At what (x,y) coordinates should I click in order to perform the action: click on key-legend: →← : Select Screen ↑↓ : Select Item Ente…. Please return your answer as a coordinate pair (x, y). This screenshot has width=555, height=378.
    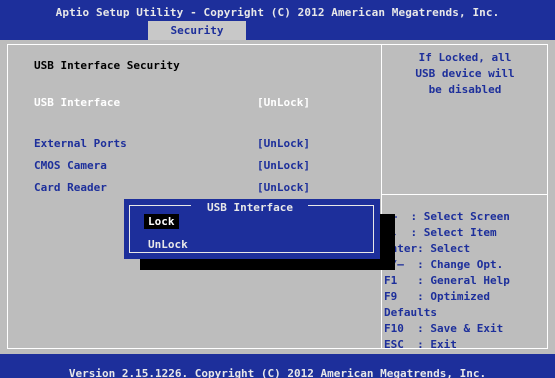
    Looking at the image, I should click on (466, 281).